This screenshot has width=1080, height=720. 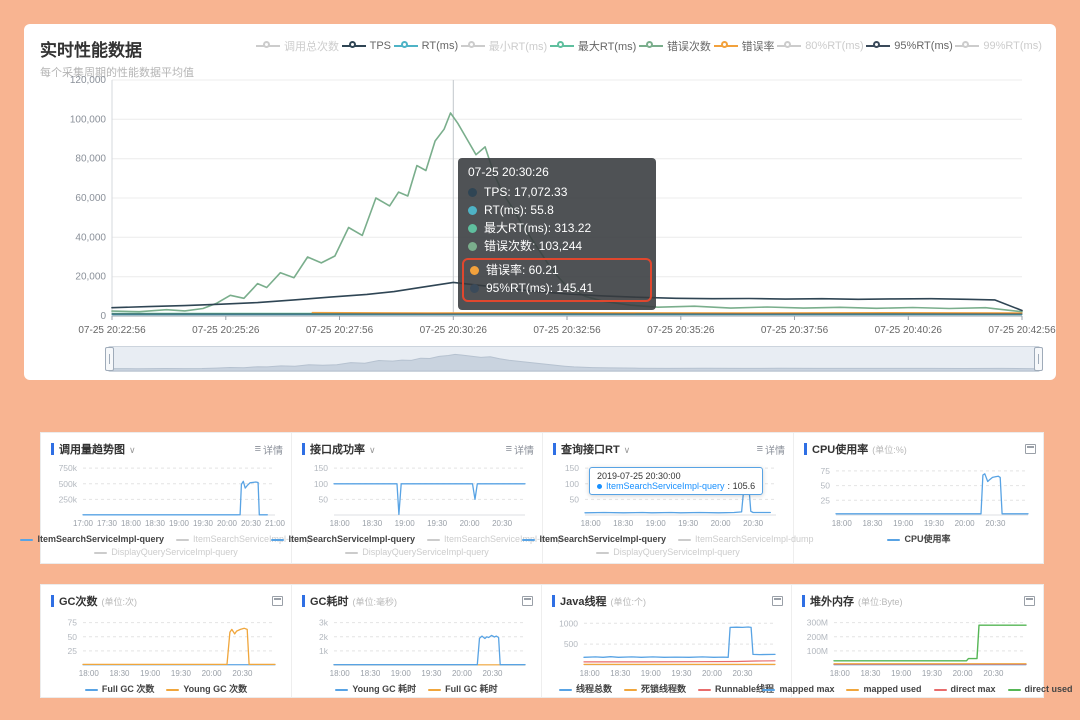 What do you see at coordinates (574, 362) in the screenshot?
I see `datazoom-profile` at bounding box center [574, 362].